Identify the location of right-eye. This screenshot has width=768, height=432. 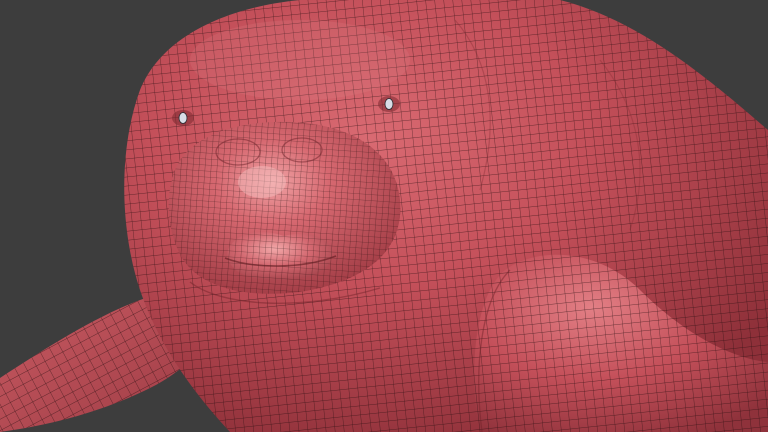
(389, 104).